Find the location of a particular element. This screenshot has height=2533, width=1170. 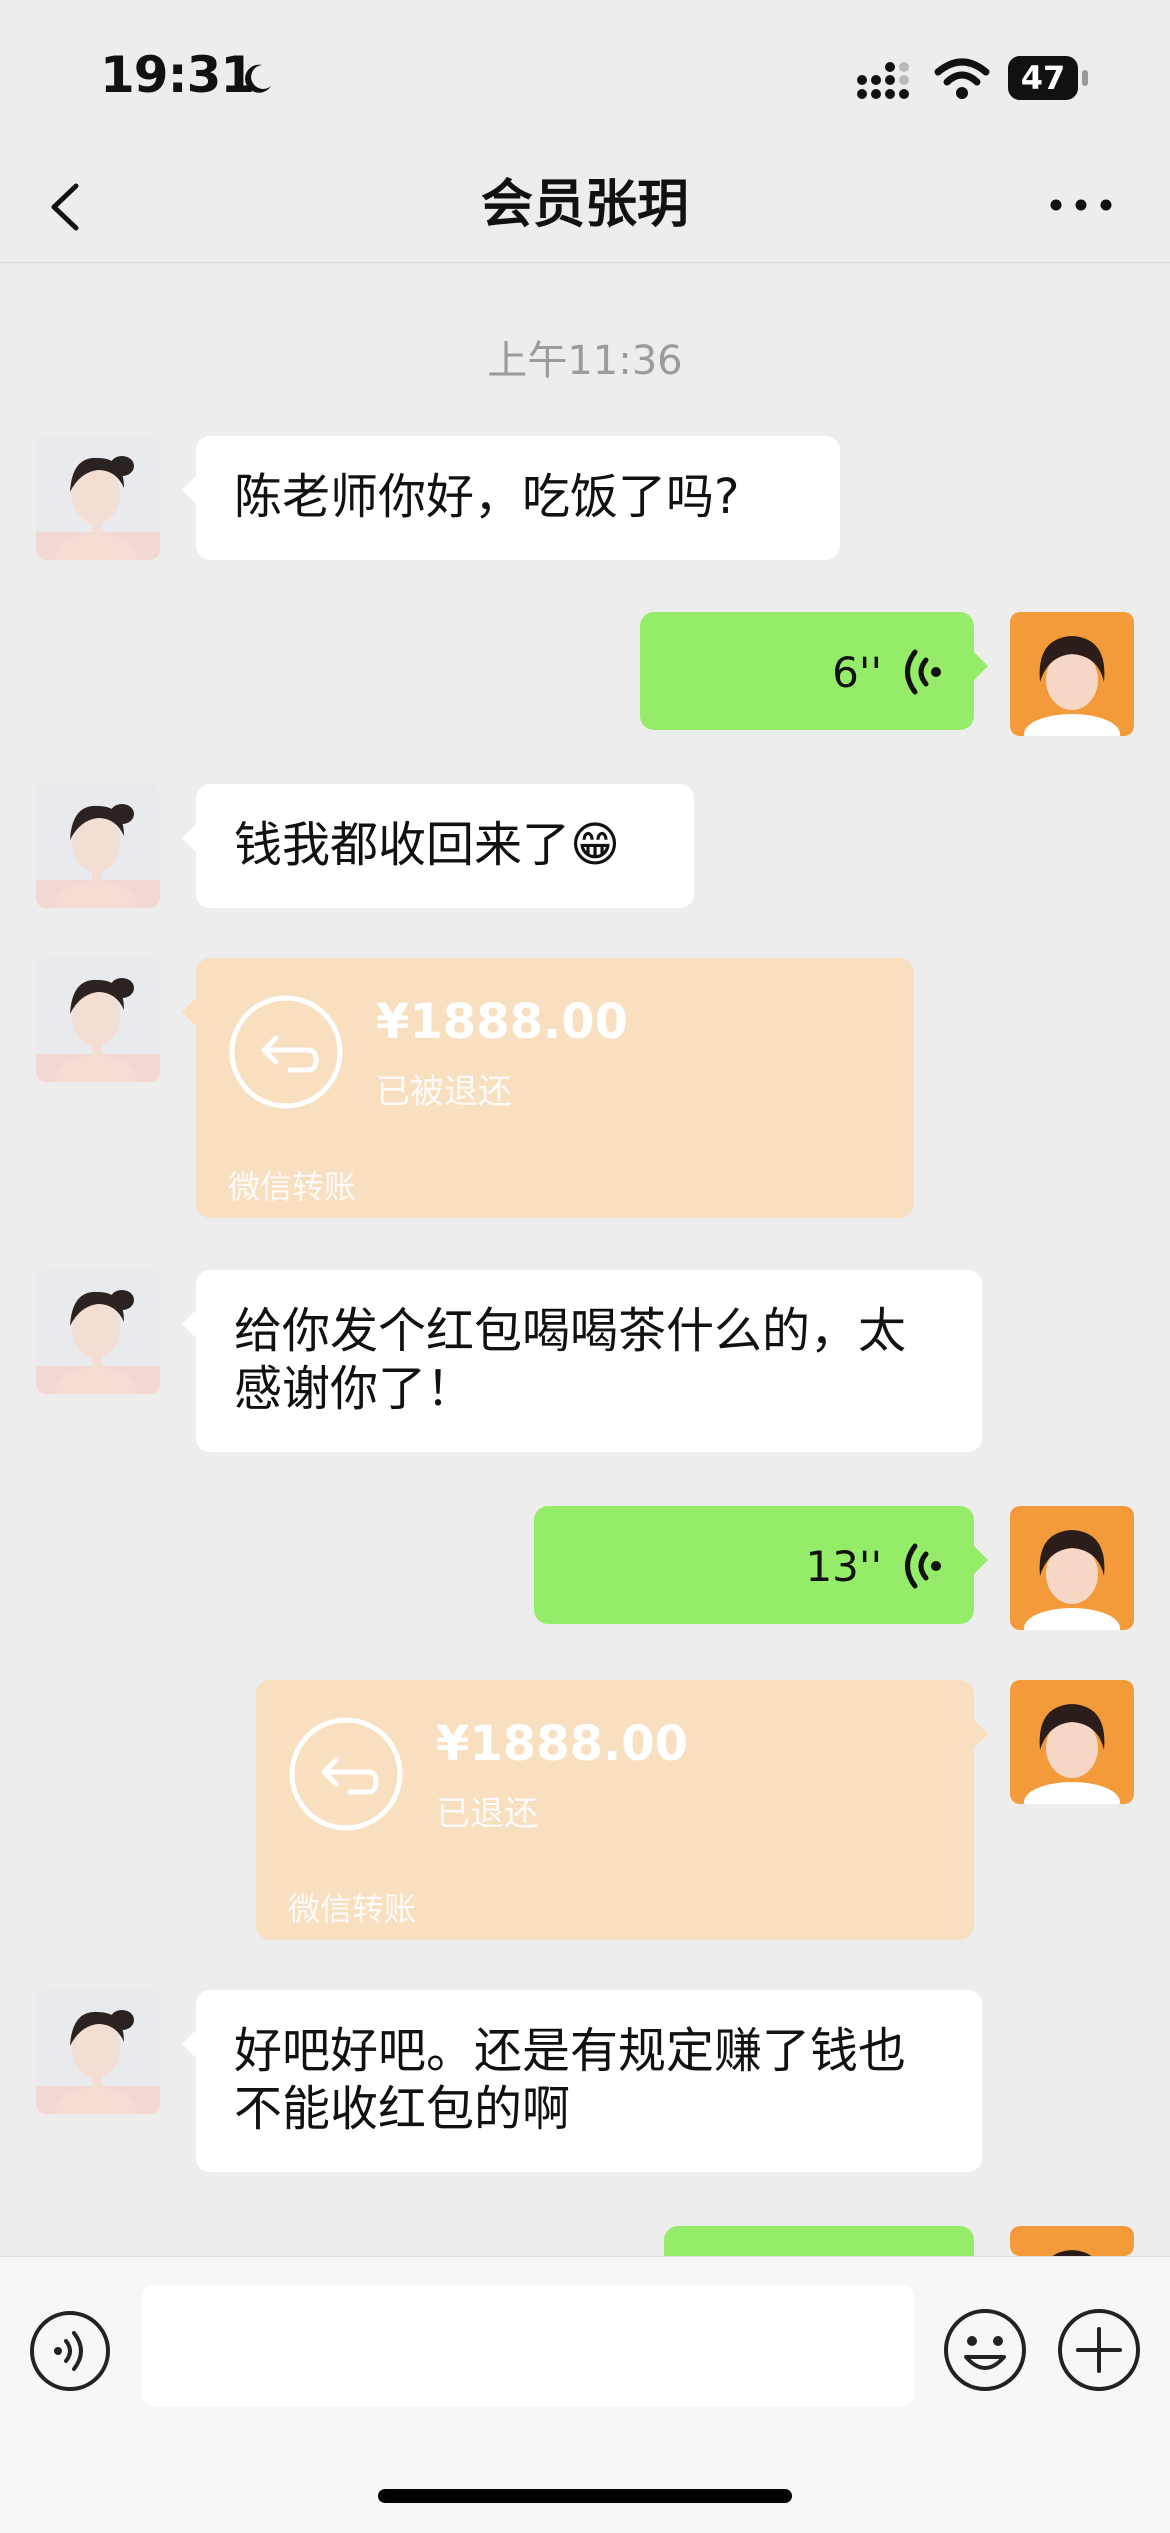

voice-input-icon is located at coordinates (70, 2351).